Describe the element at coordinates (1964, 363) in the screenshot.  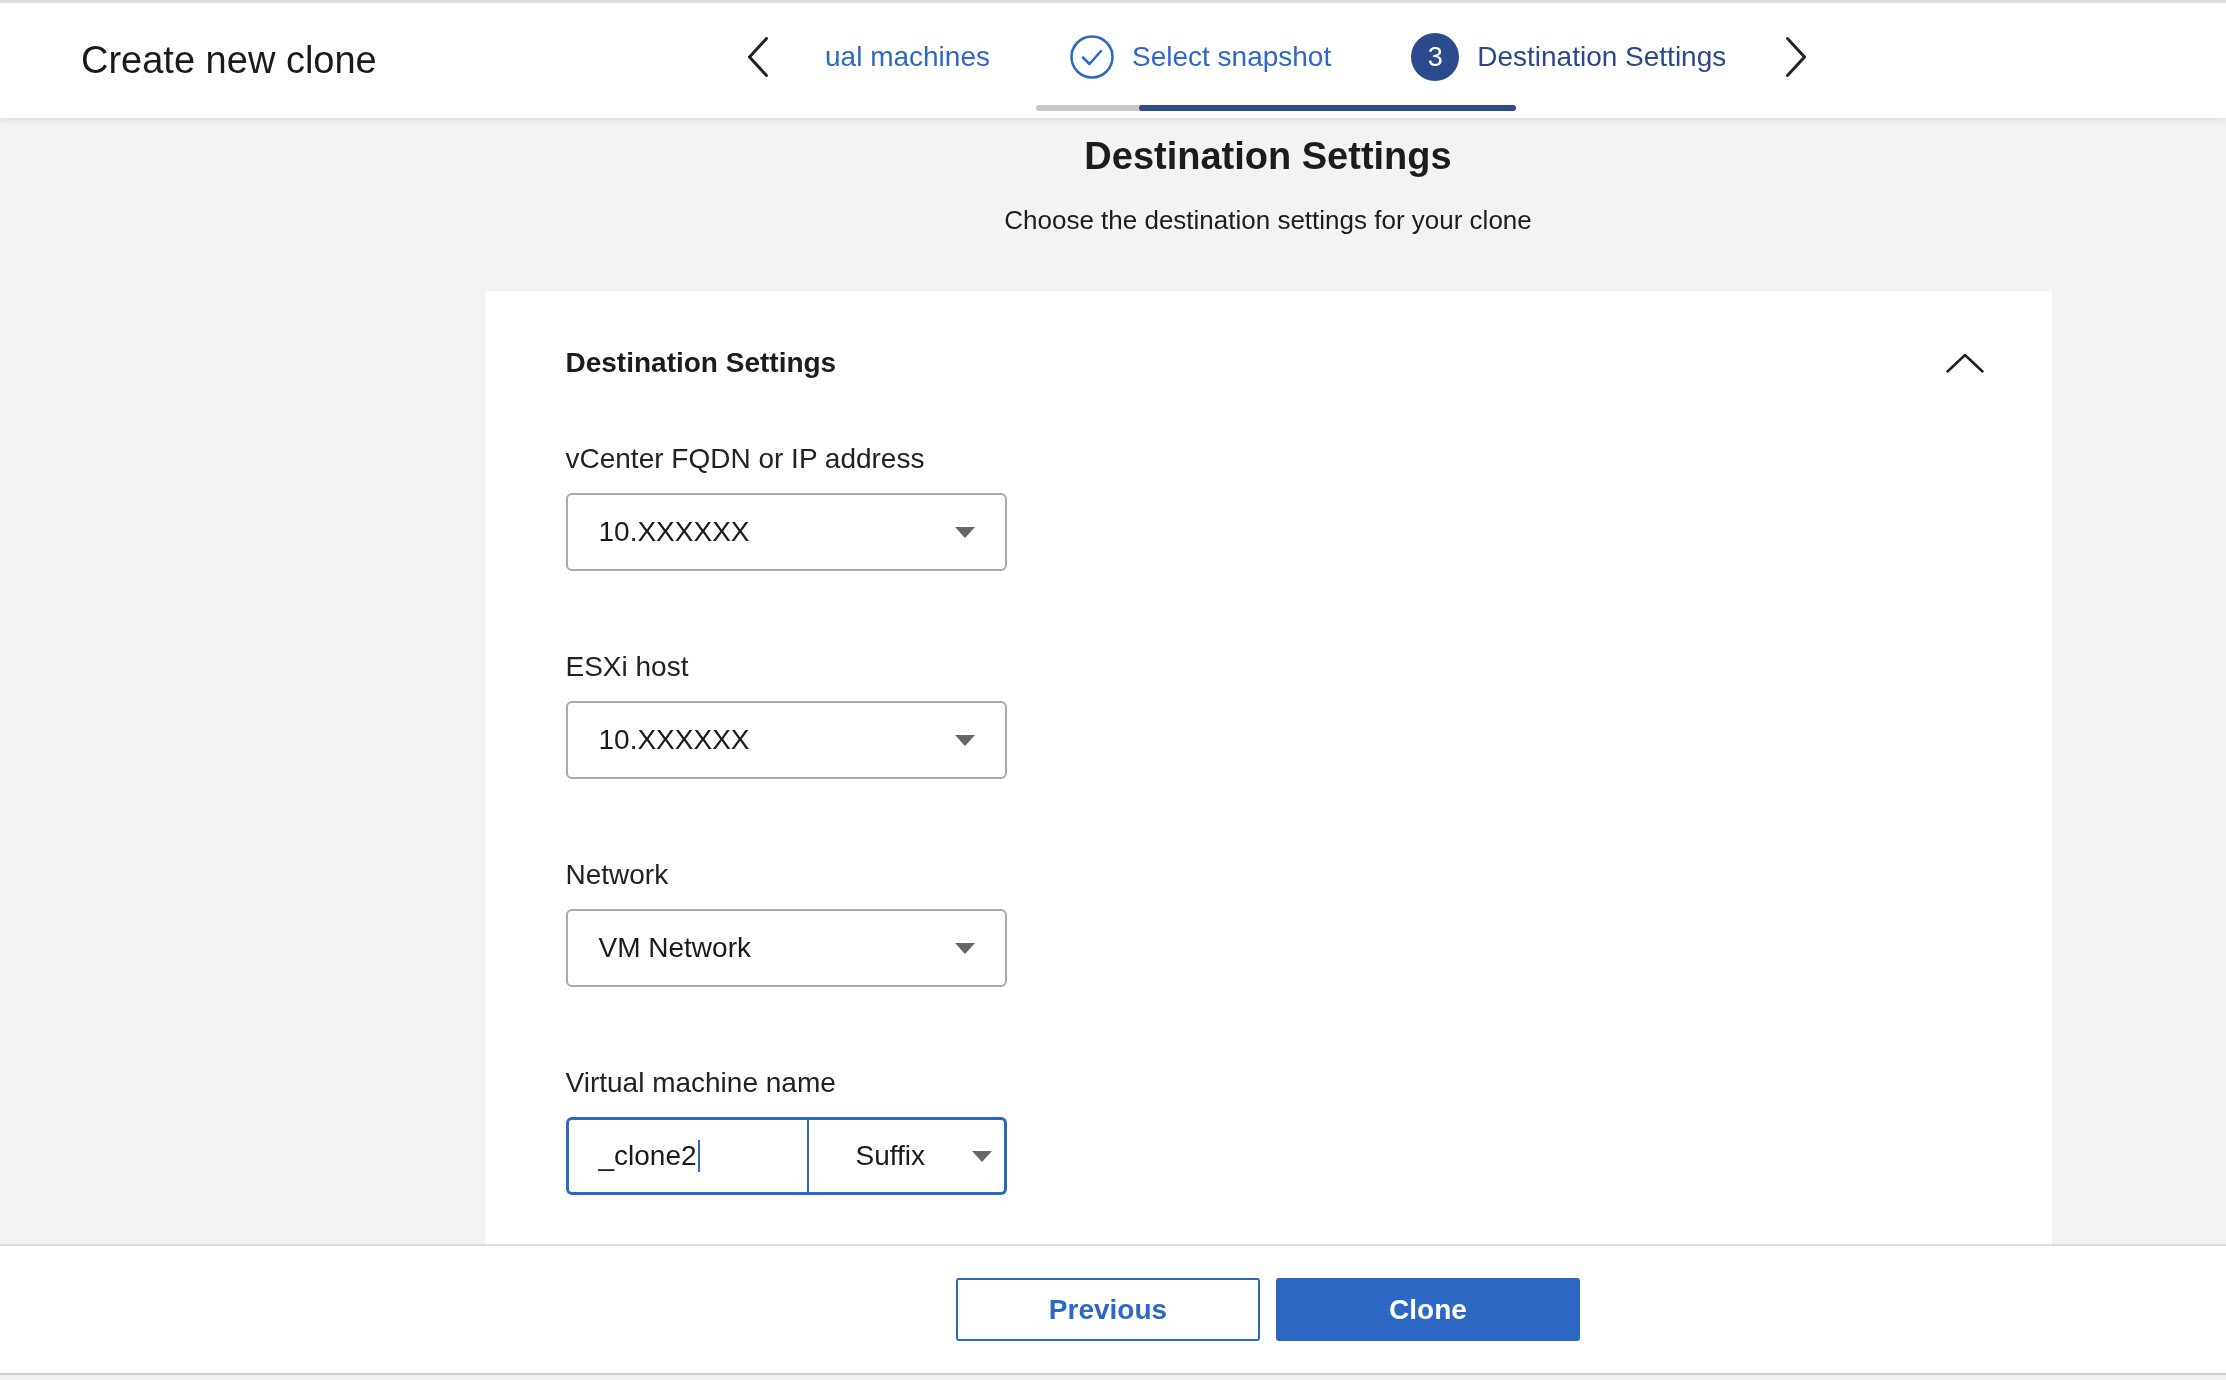
I see `chevron-up-icon` at that location.